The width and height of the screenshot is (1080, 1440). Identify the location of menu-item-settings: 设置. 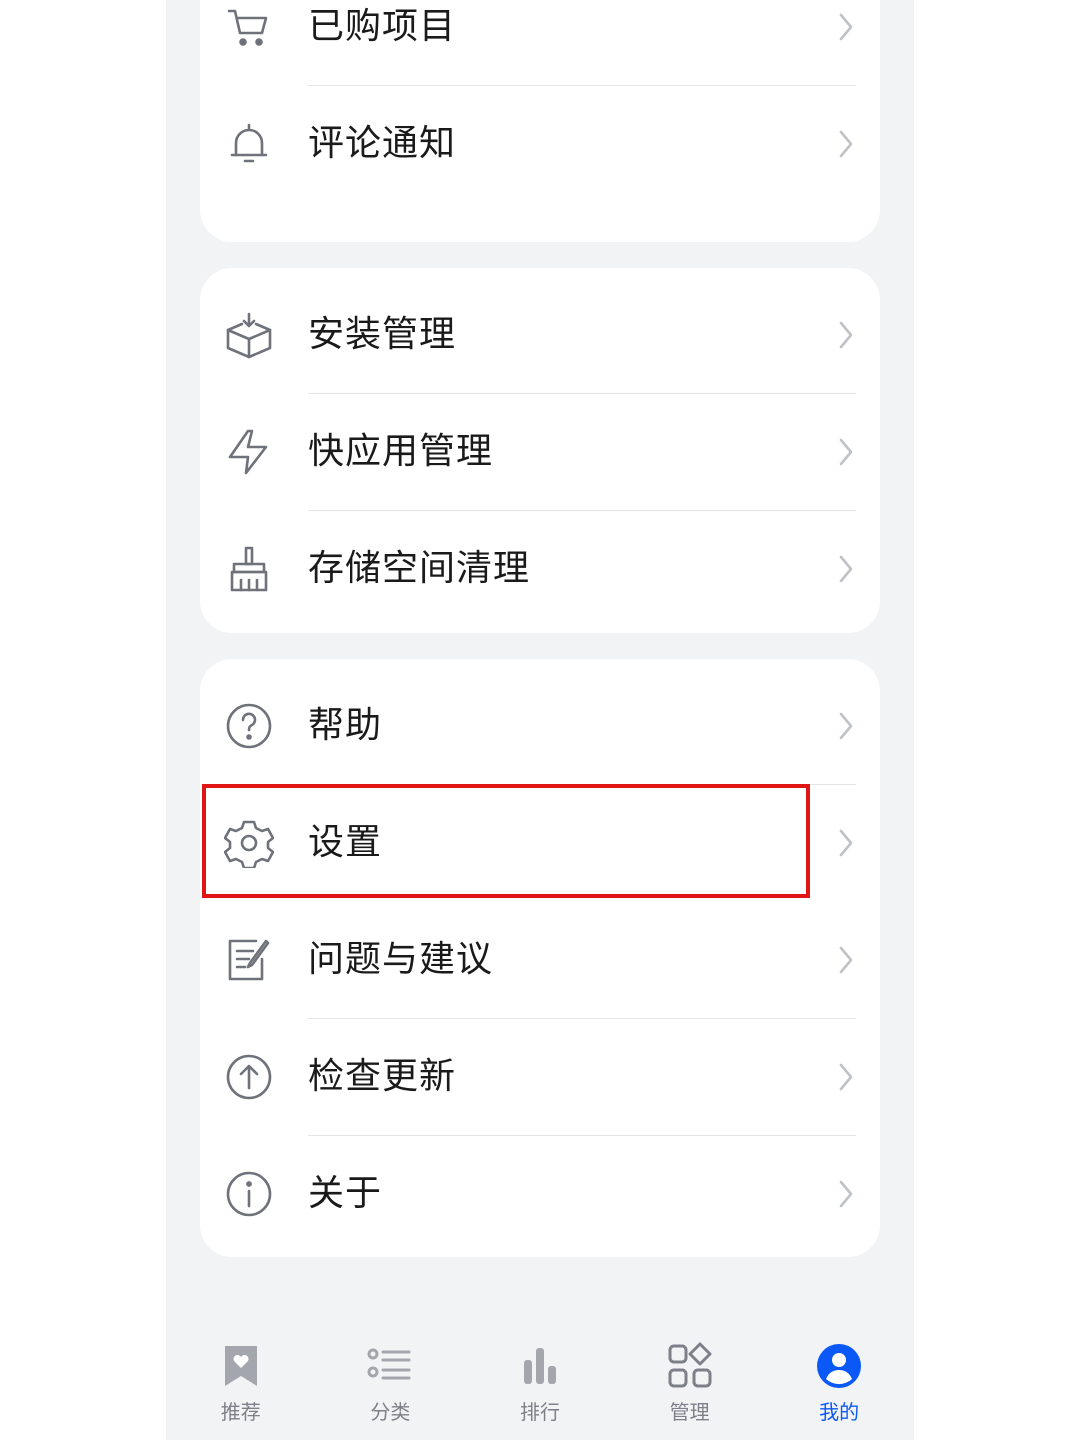
(540, 842).